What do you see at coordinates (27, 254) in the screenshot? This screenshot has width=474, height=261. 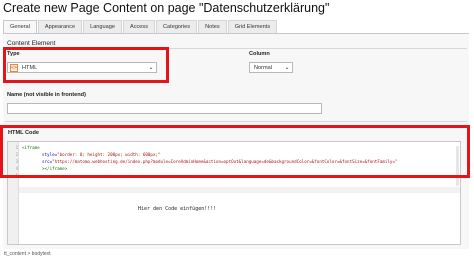 I see `field-path: tt_content > bodytext` at bounding box center [27, 254].